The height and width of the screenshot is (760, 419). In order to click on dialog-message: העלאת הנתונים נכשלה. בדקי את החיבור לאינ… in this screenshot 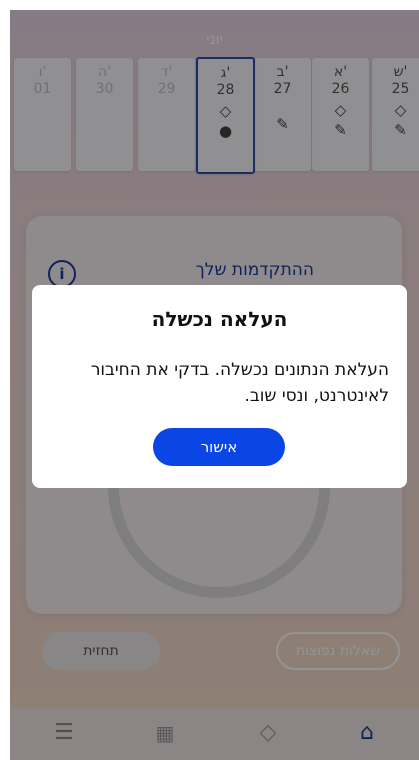, I will do `click(239, 383)`.